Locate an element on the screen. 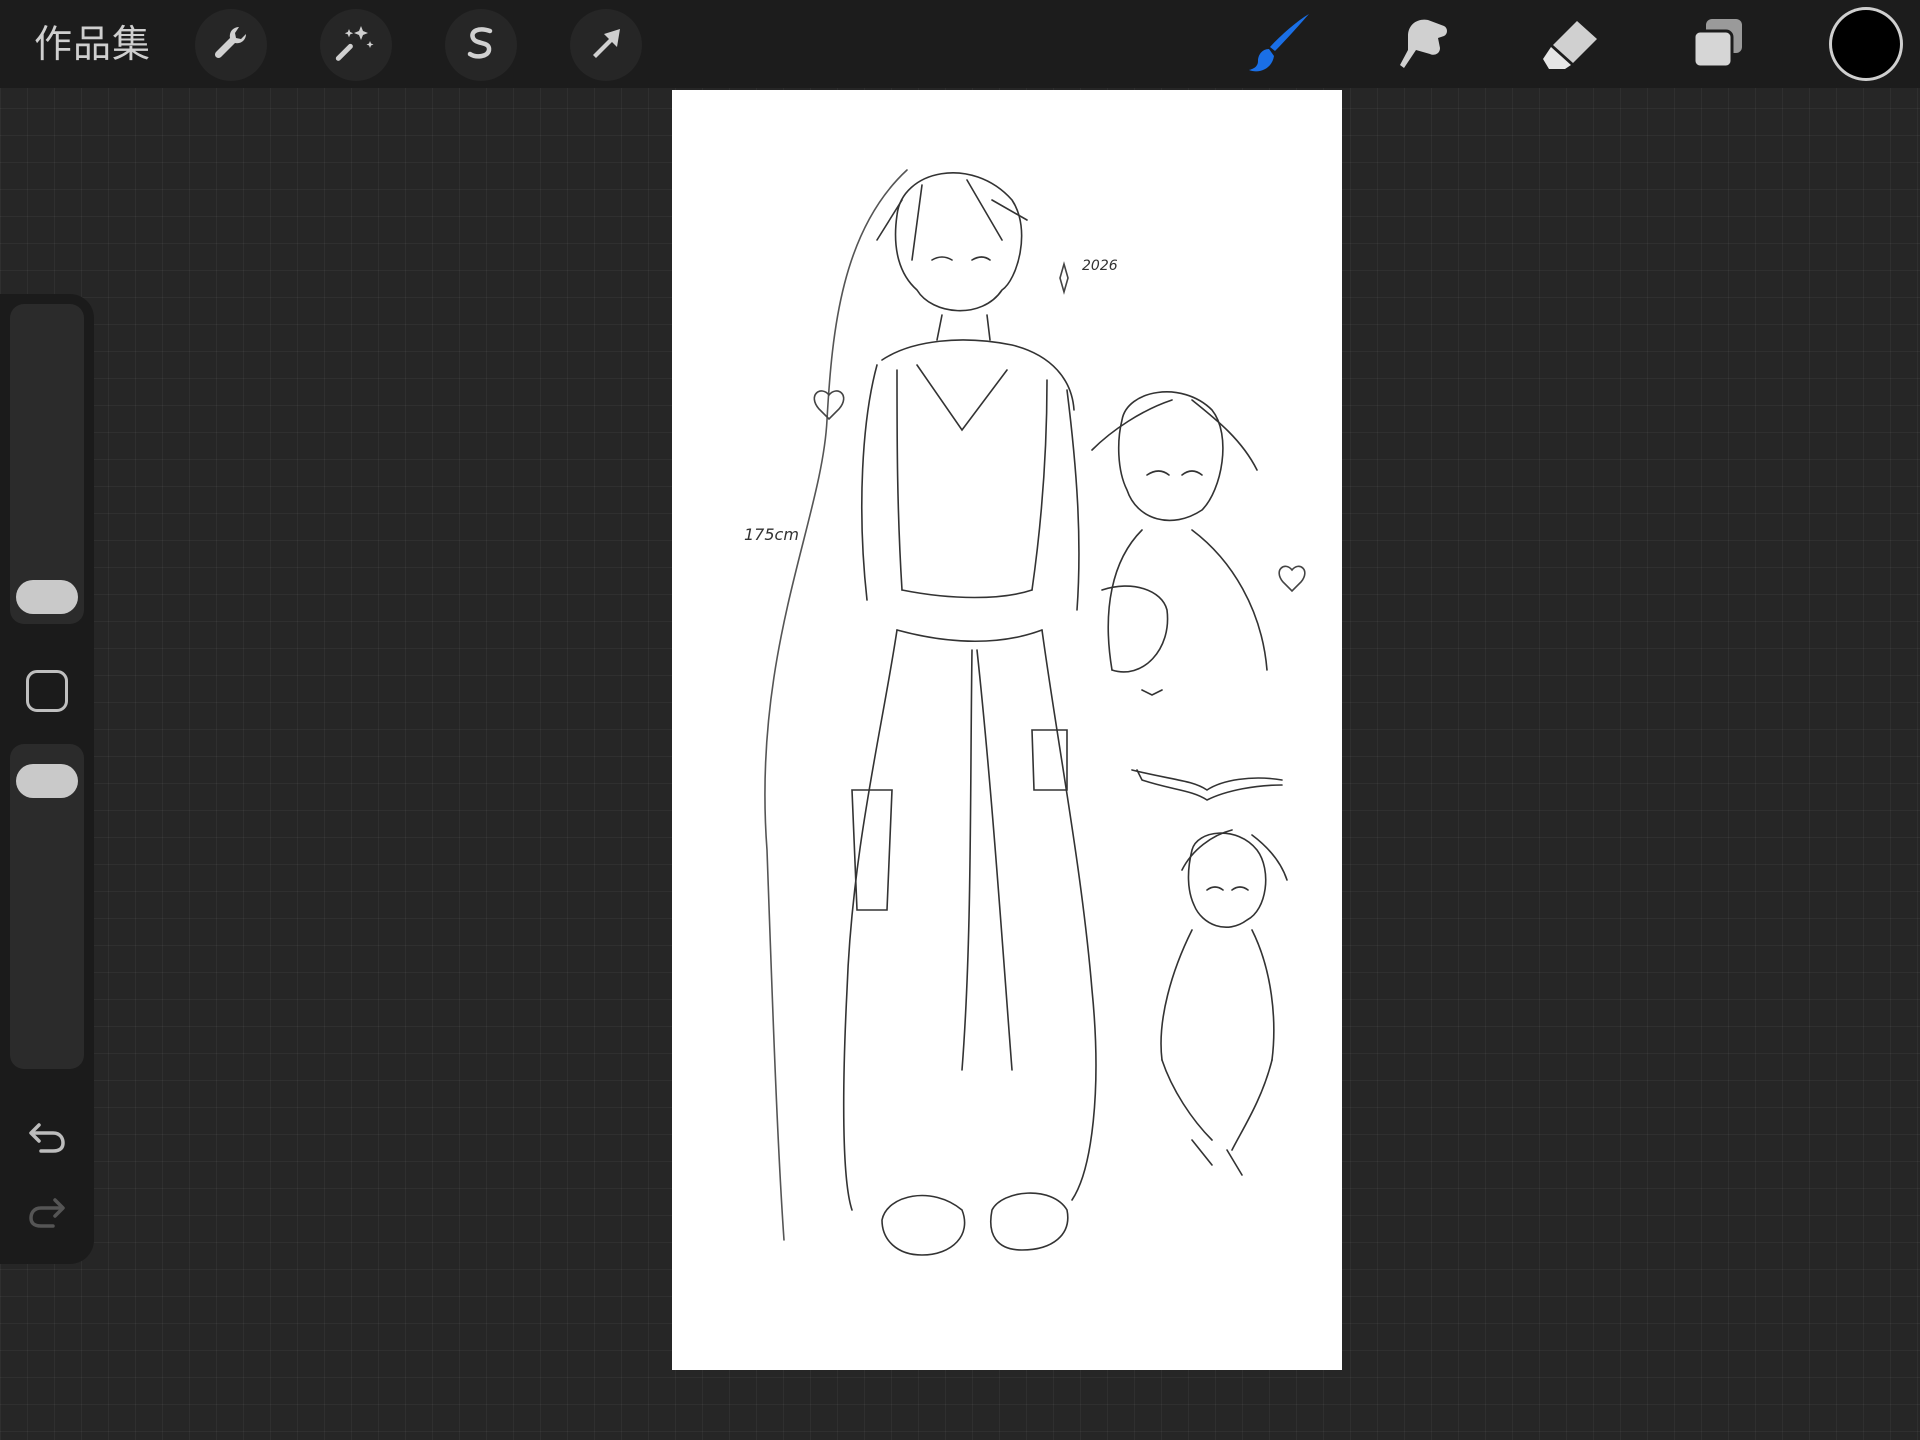 The image size is (1920, 1440). left-sidebar is located at coordinates (47, 779).